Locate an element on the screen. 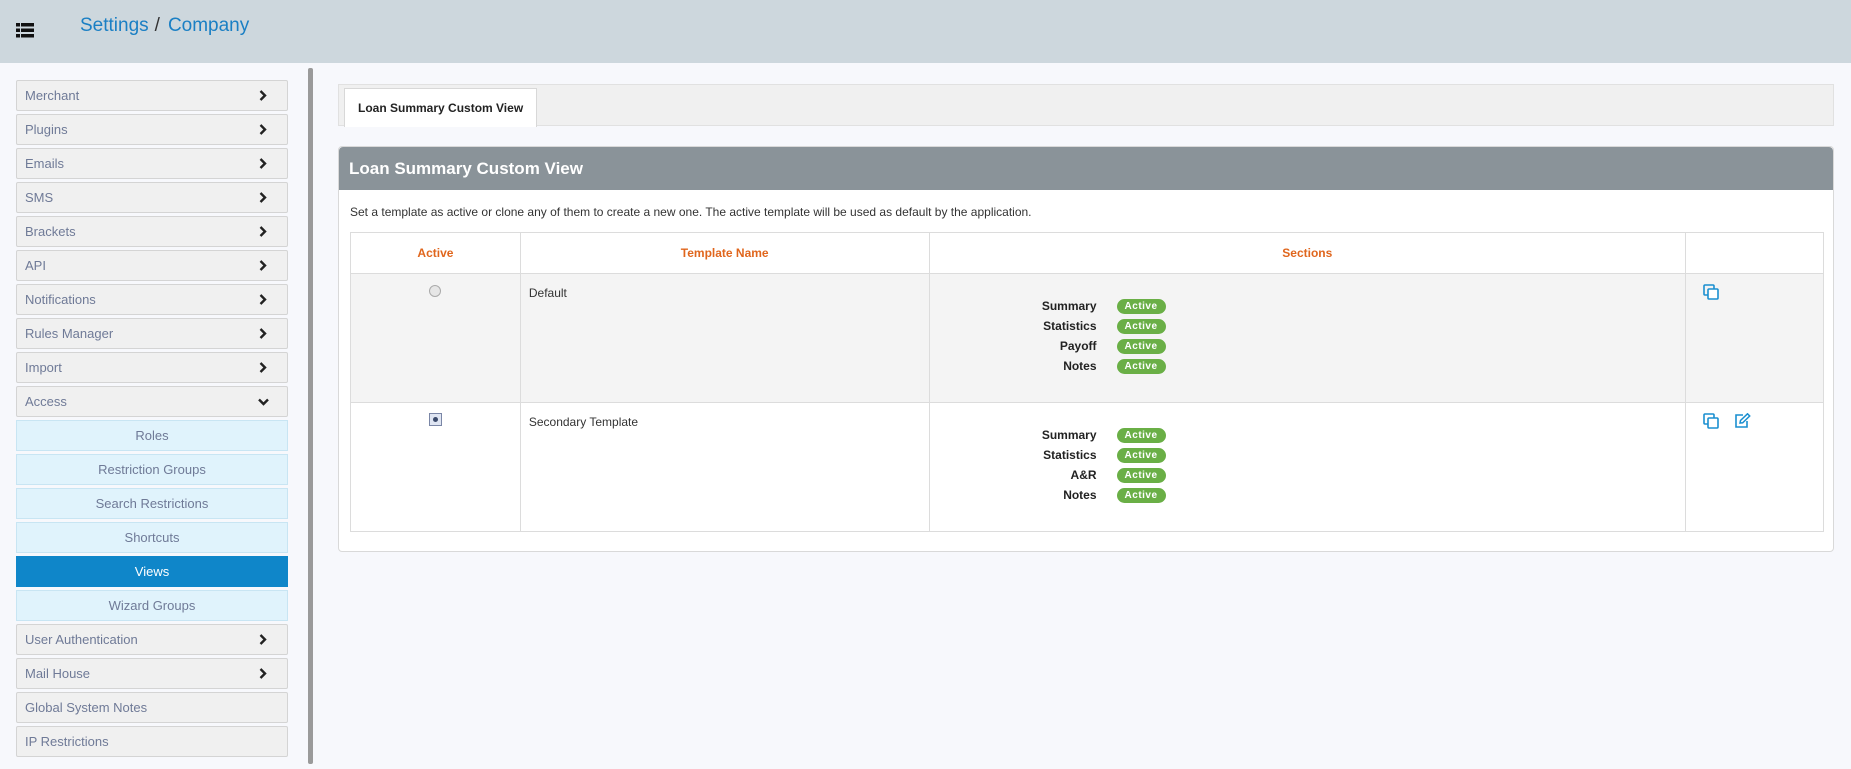 The image size is (1851, 769). sidebar-item-label: Plugins is located at coordinates (46, 129).